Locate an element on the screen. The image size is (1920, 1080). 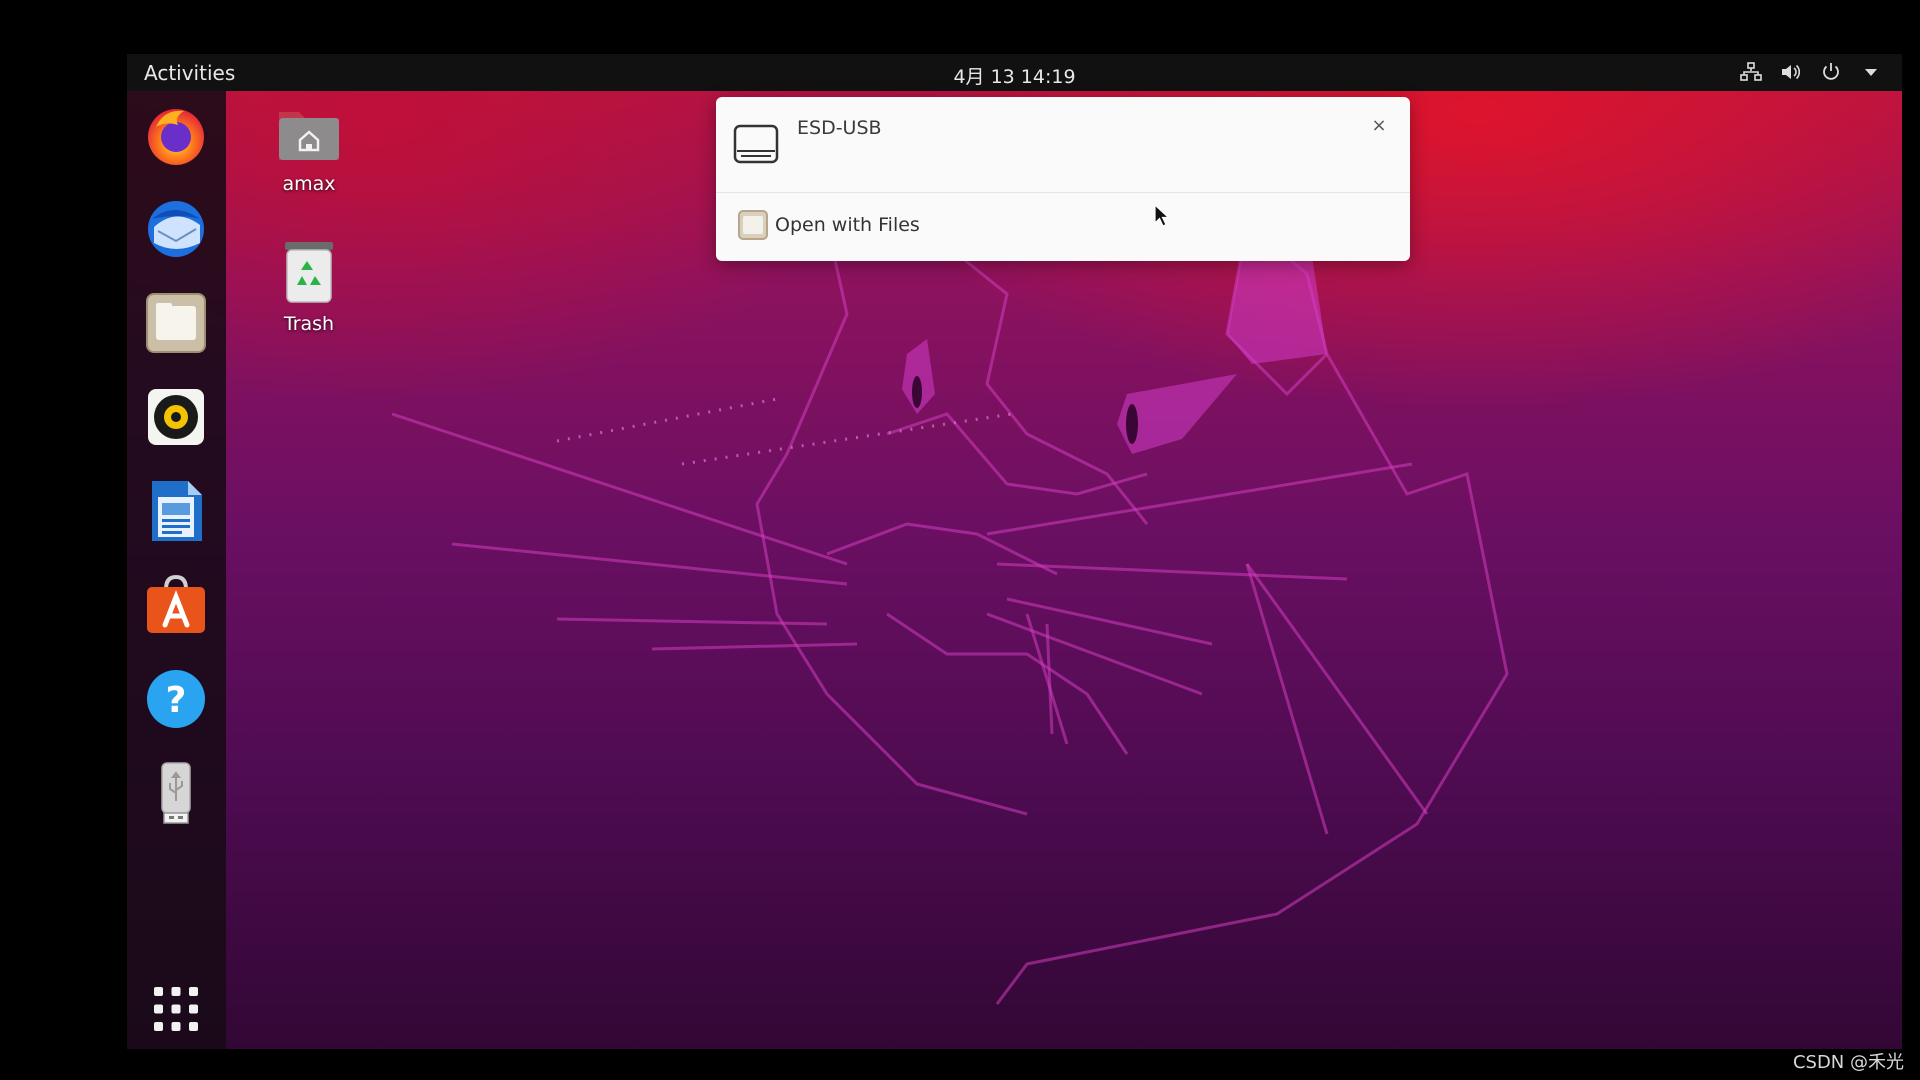
libreoffice-writer-icon is located at coordinates (177, 511).